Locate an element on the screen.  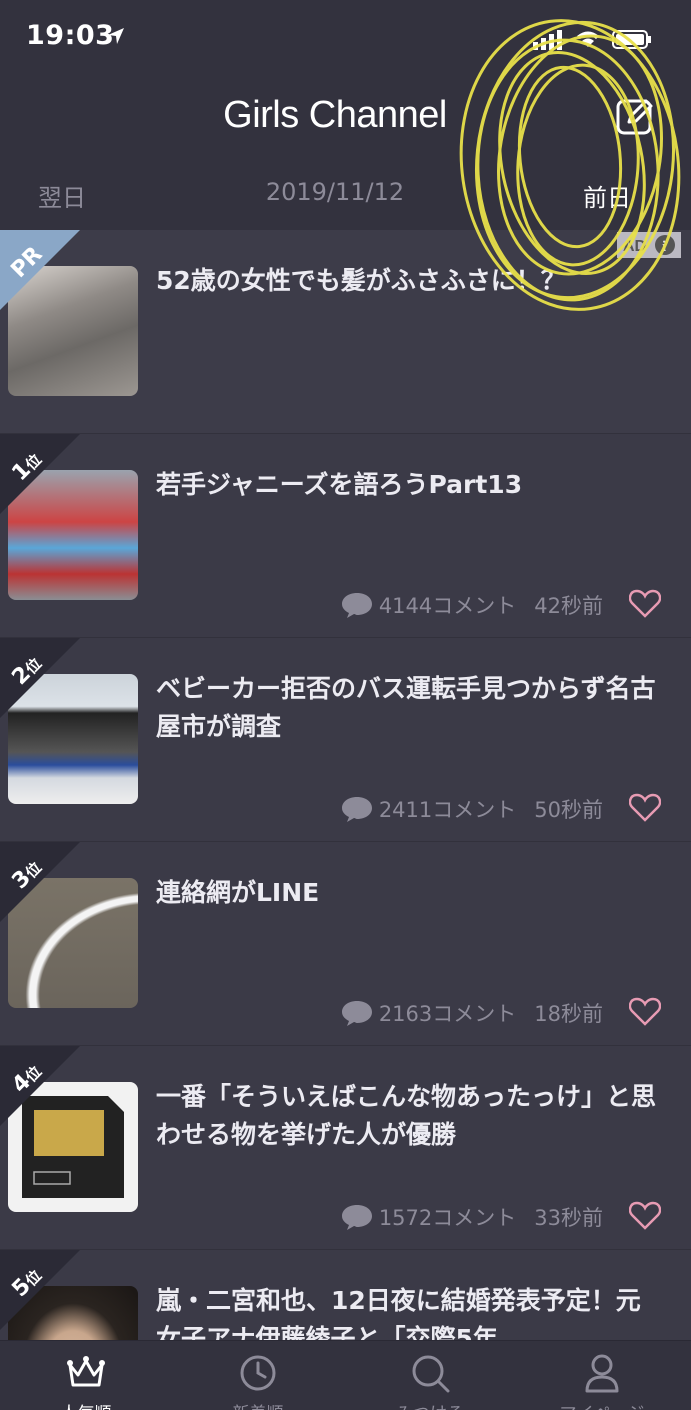
time-ago: 18秒前 is located at coordinates (568, 1014).